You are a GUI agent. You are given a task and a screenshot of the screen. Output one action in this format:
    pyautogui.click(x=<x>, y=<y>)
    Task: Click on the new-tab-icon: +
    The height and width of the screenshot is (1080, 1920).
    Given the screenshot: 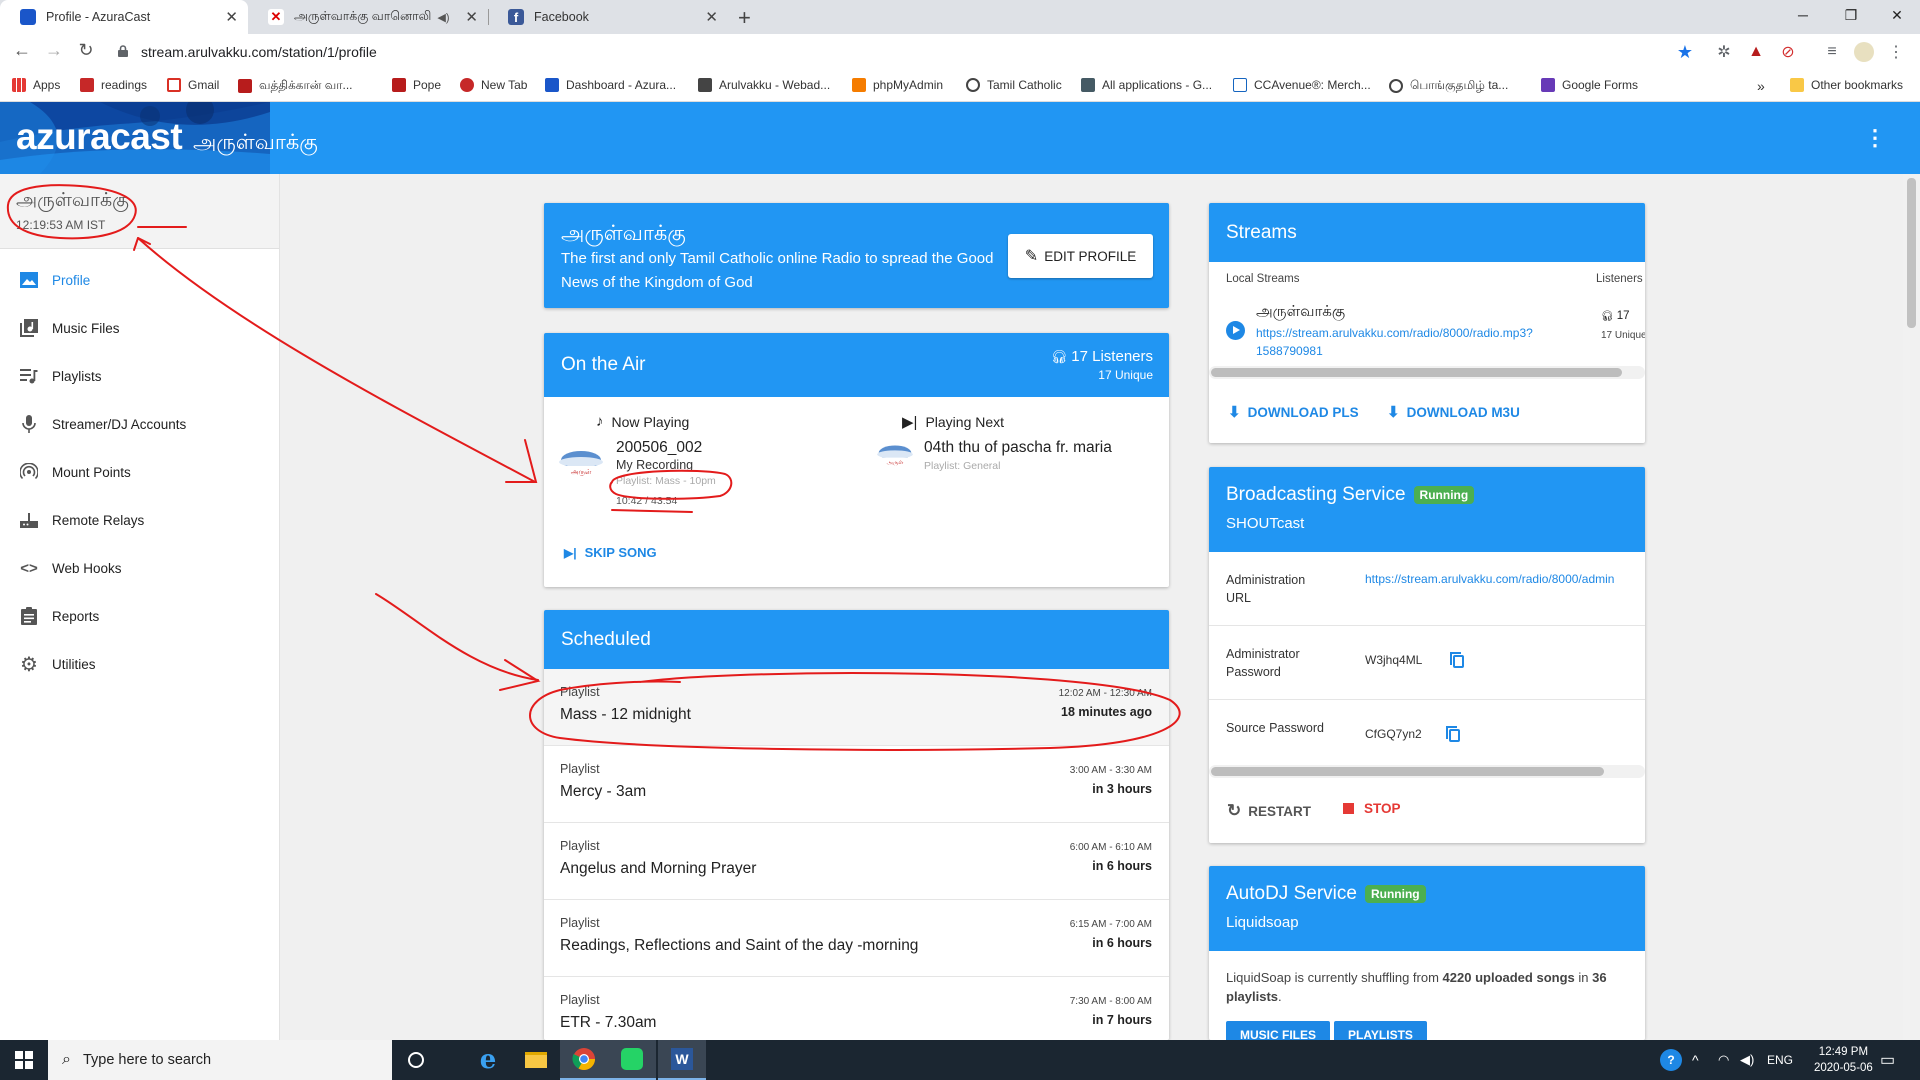 What is the action you would take?
    pyautogui.click(x=744, y=18)
    